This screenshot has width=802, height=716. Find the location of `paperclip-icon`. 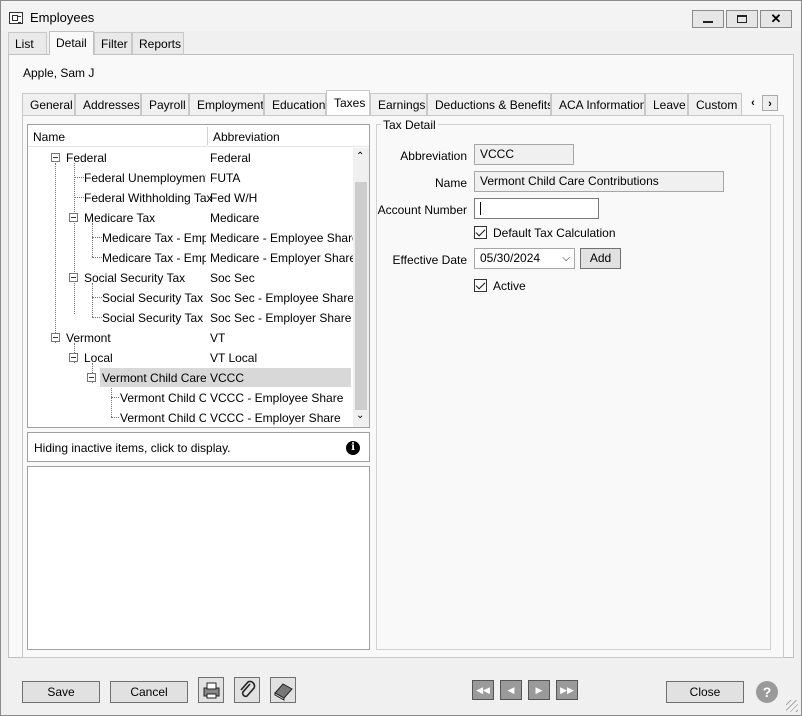

paperclip-icon is located at coordinates (248, 689).